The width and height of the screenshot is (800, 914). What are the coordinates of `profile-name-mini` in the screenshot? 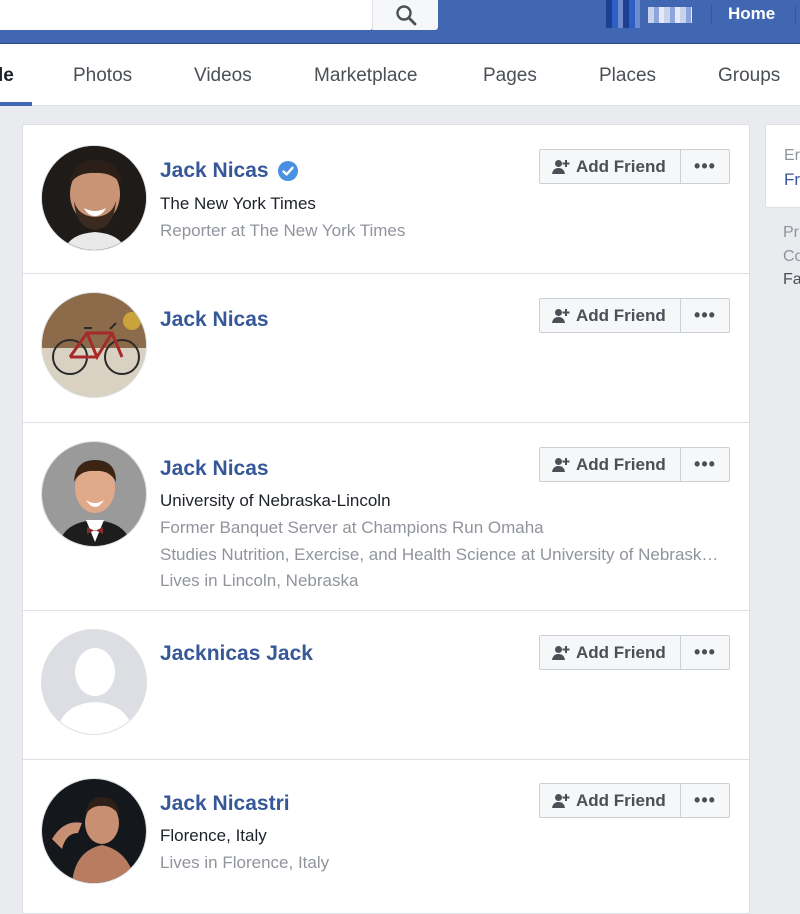 It's located at (670, 15).